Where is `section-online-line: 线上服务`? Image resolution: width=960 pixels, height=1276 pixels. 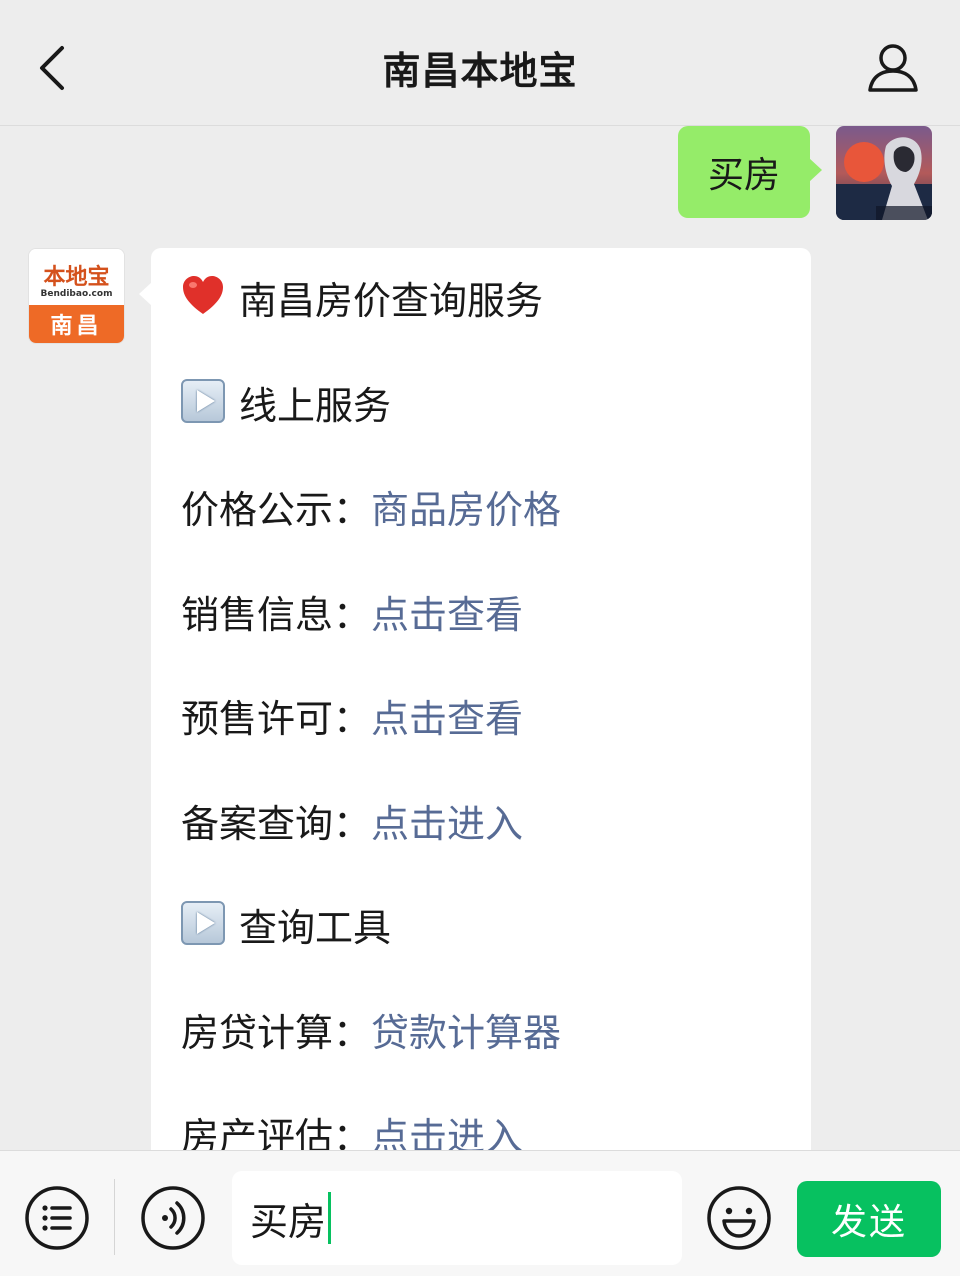 section-online-line: 线上服务 is located at coordinates (481, 427).